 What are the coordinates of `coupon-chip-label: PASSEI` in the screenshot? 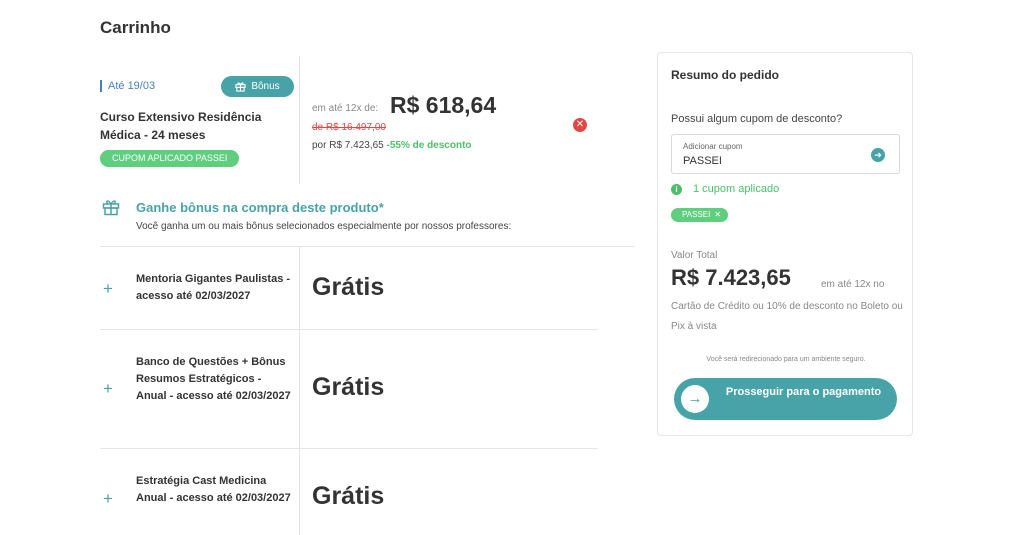 It's located at (696, 214).